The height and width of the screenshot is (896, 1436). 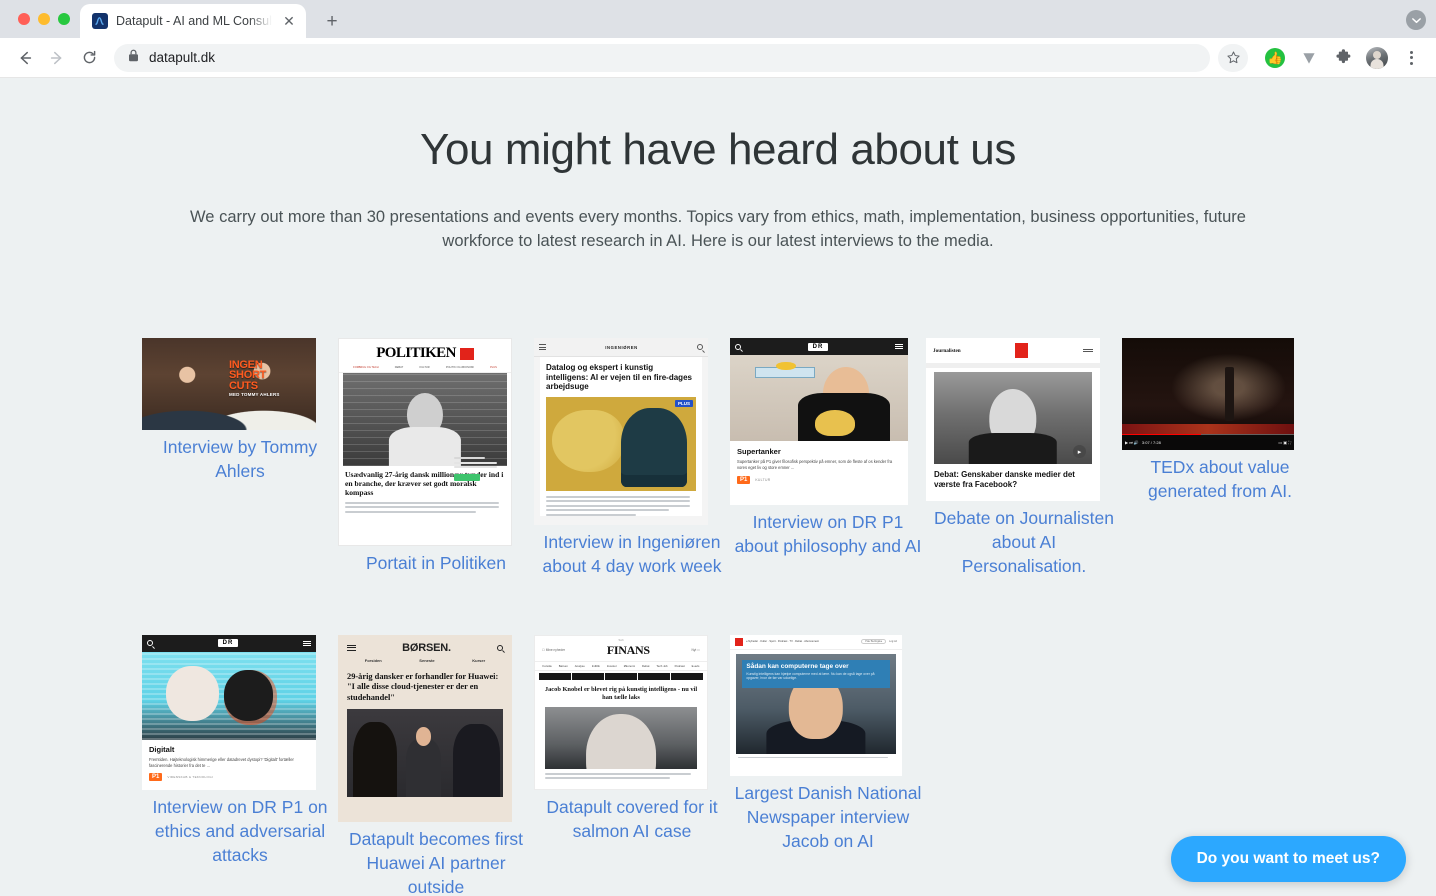 What do you see at coordinates (190, 777) in the screenshot?
I see `tag-subtitle: VIDENSKAB & TEKNOLOGI` at bounding box center [190, 777].